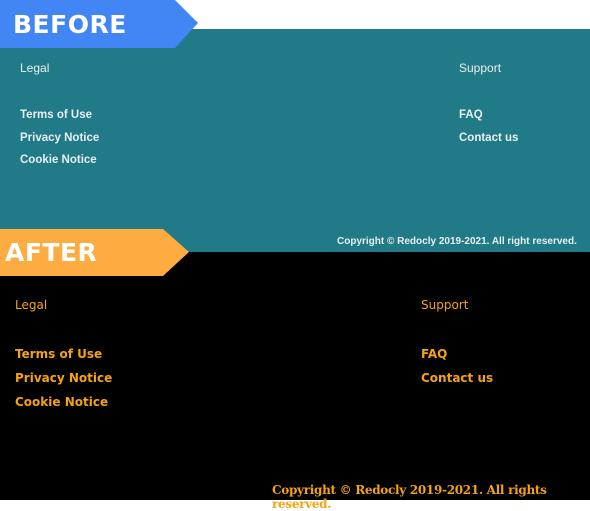 The image size is (590, 511). I want to click on after-terms-of-use-link: Terms of Use, so click(63, 354).